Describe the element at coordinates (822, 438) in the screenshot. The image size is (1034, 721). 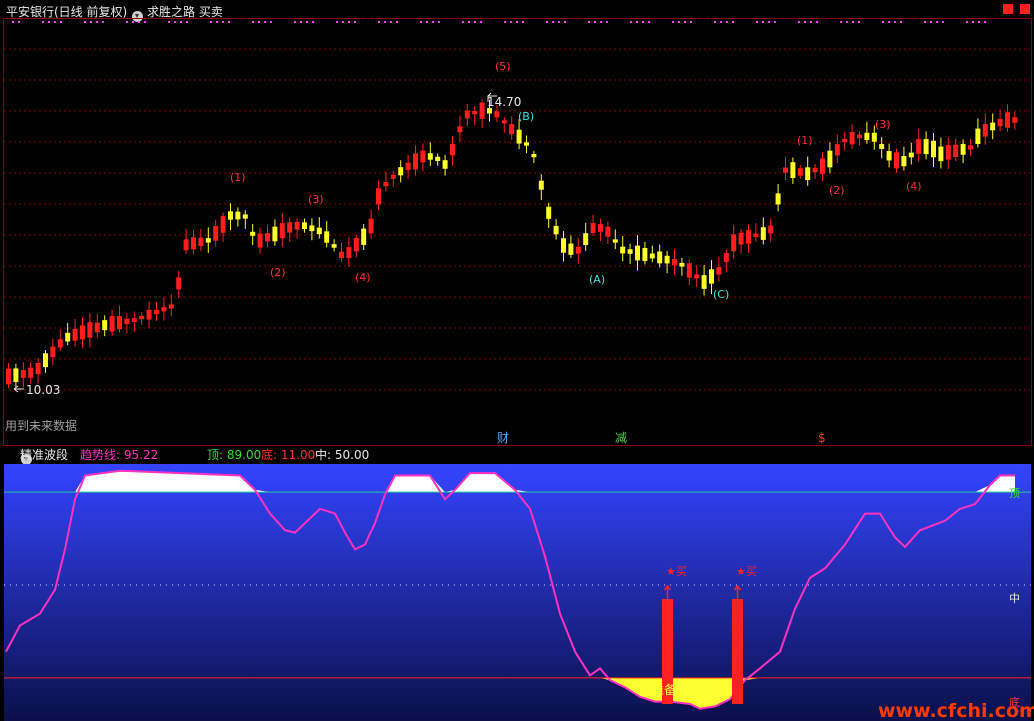
I see `dividend-marker: $` at that location.